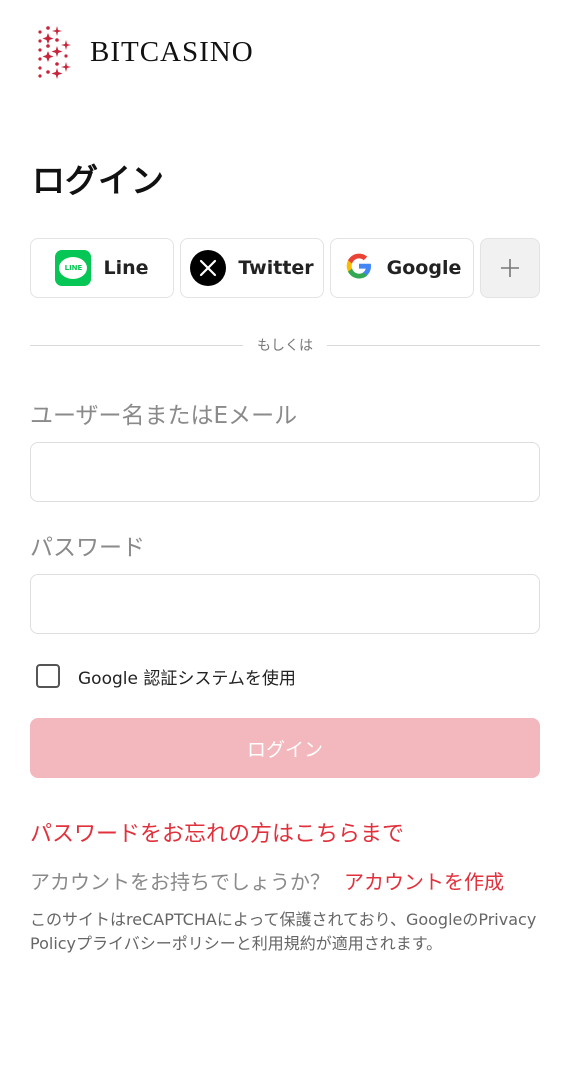  Describe the element at coordinates (164, 416) in the screenshot. I see `username-label: ユーザー名またはEメール` at that location.